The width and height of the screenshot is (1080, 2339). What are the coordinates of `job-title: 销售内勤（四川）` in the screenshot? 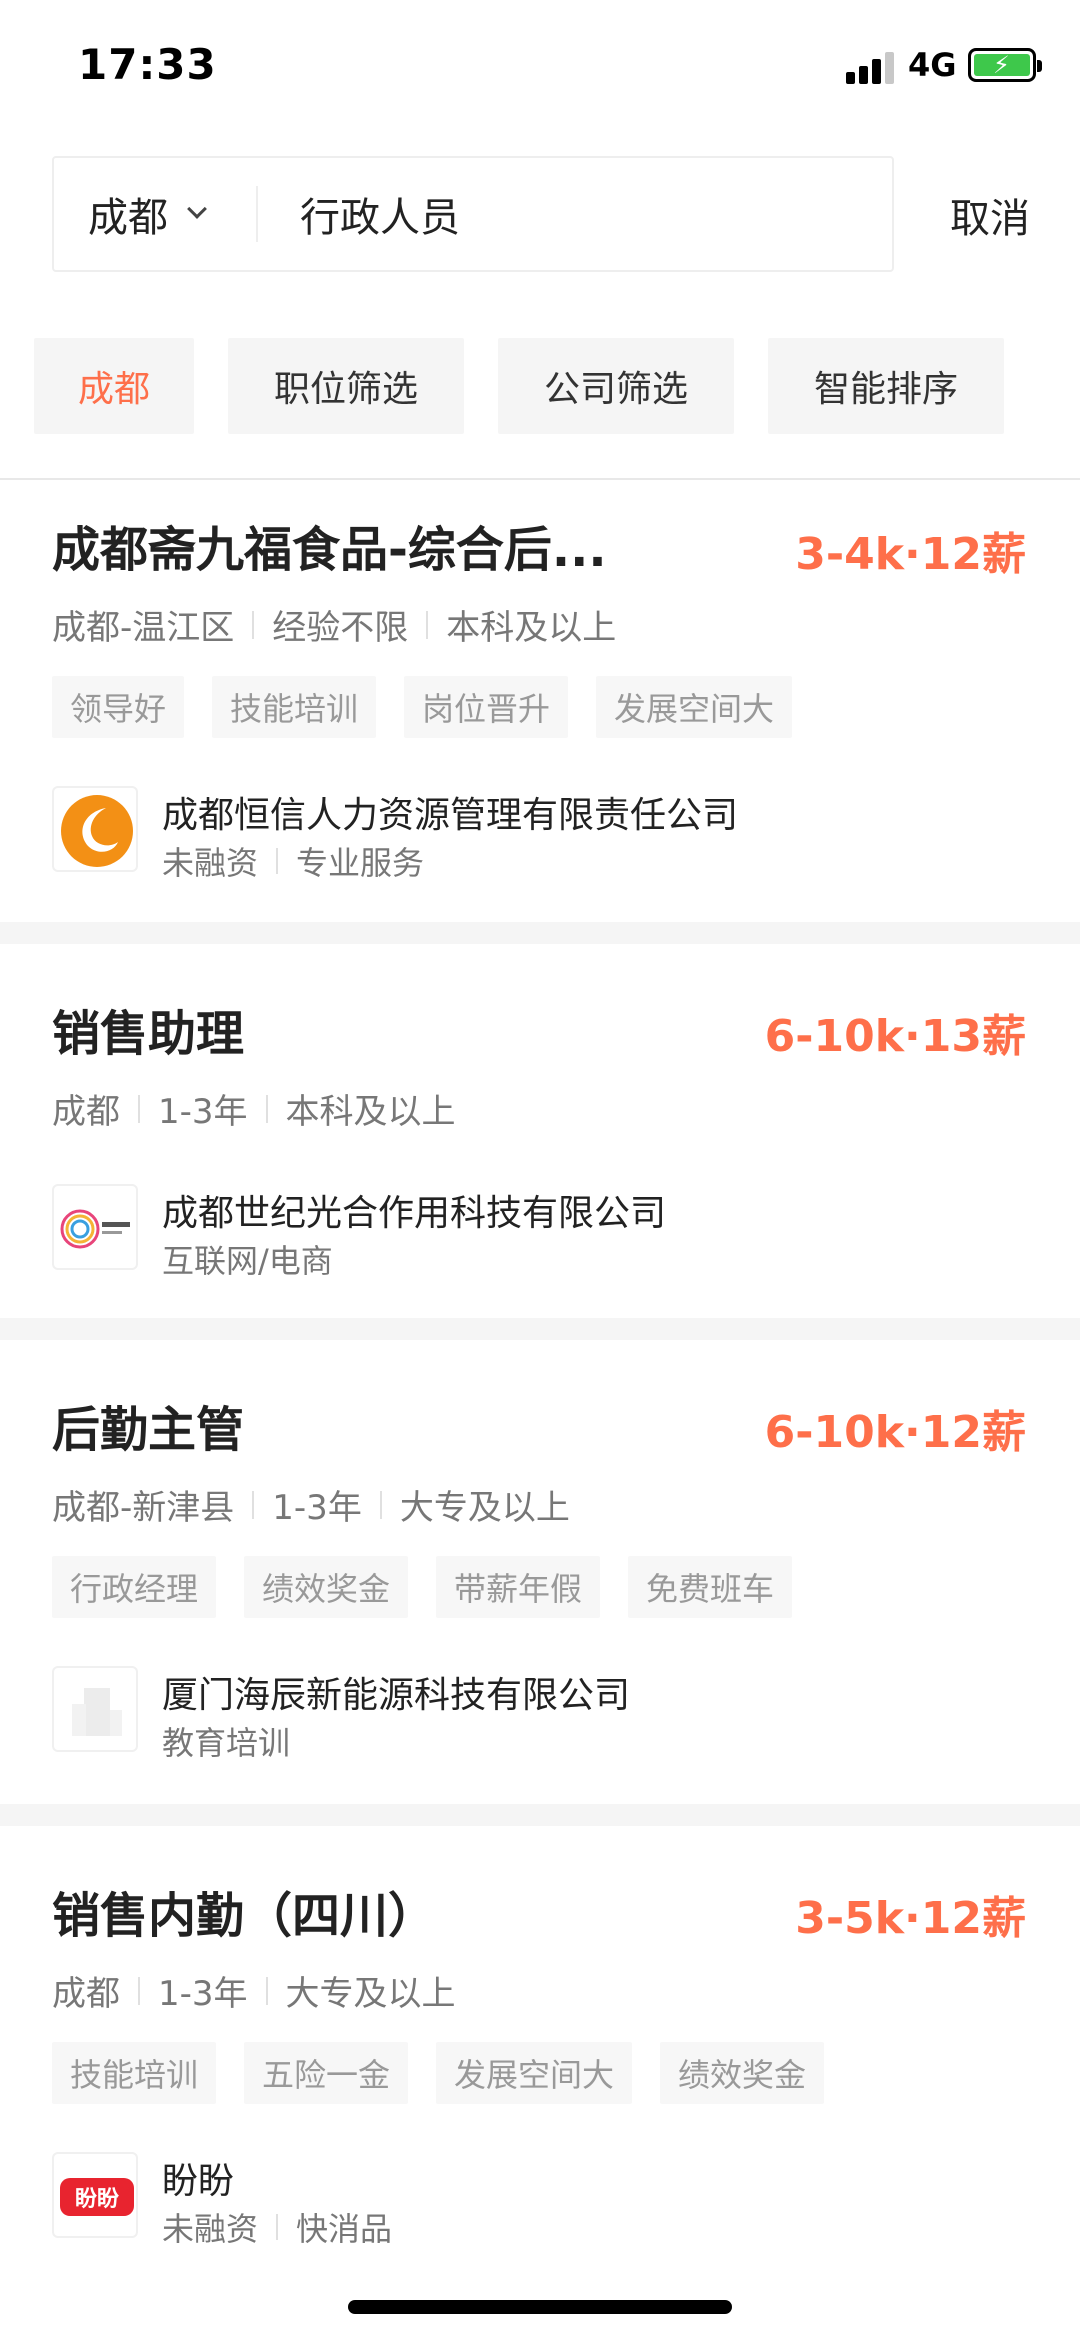 It's located at (244, 1916).